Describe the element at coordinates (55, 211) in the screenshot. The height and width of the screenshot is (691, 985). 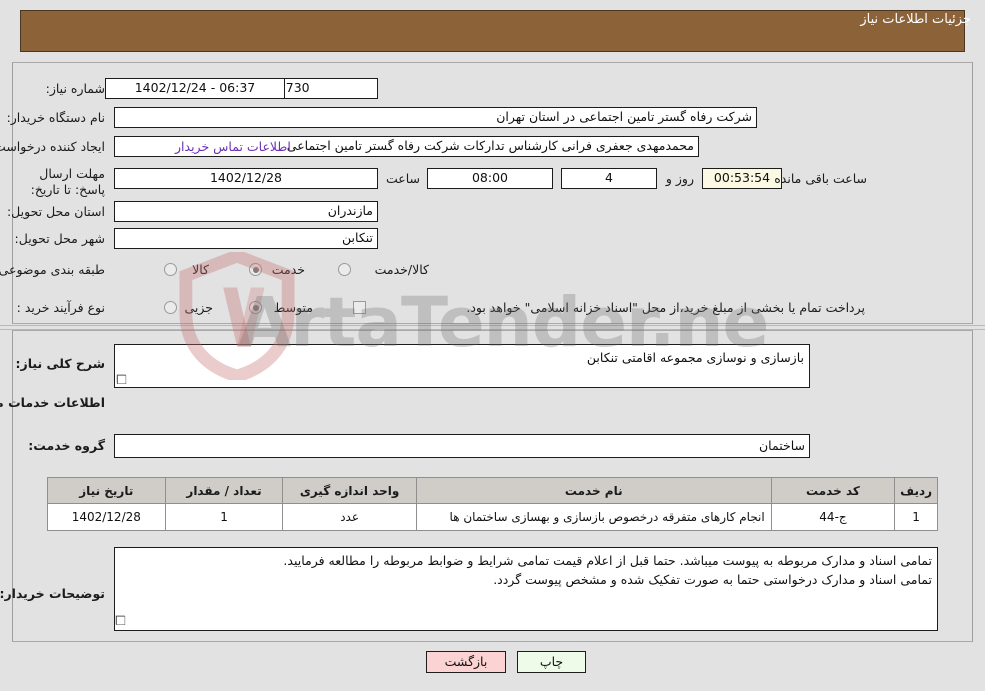
I see `delivery-province-label: استان محل تحویل:` at that location.